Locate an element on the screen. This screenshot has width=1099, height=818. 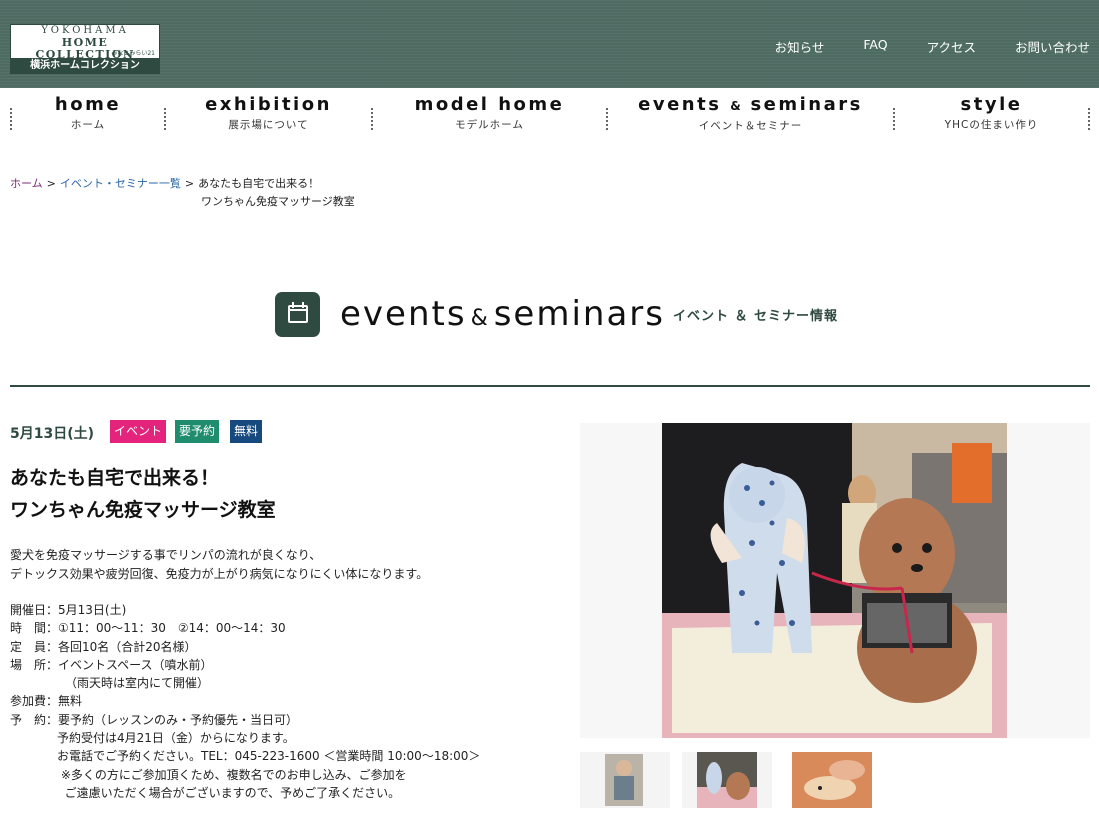
detail-reservation-line5: ご遠慮いただく場合がございますので、予めご了承ください。 is located at coordinates (229, 792).